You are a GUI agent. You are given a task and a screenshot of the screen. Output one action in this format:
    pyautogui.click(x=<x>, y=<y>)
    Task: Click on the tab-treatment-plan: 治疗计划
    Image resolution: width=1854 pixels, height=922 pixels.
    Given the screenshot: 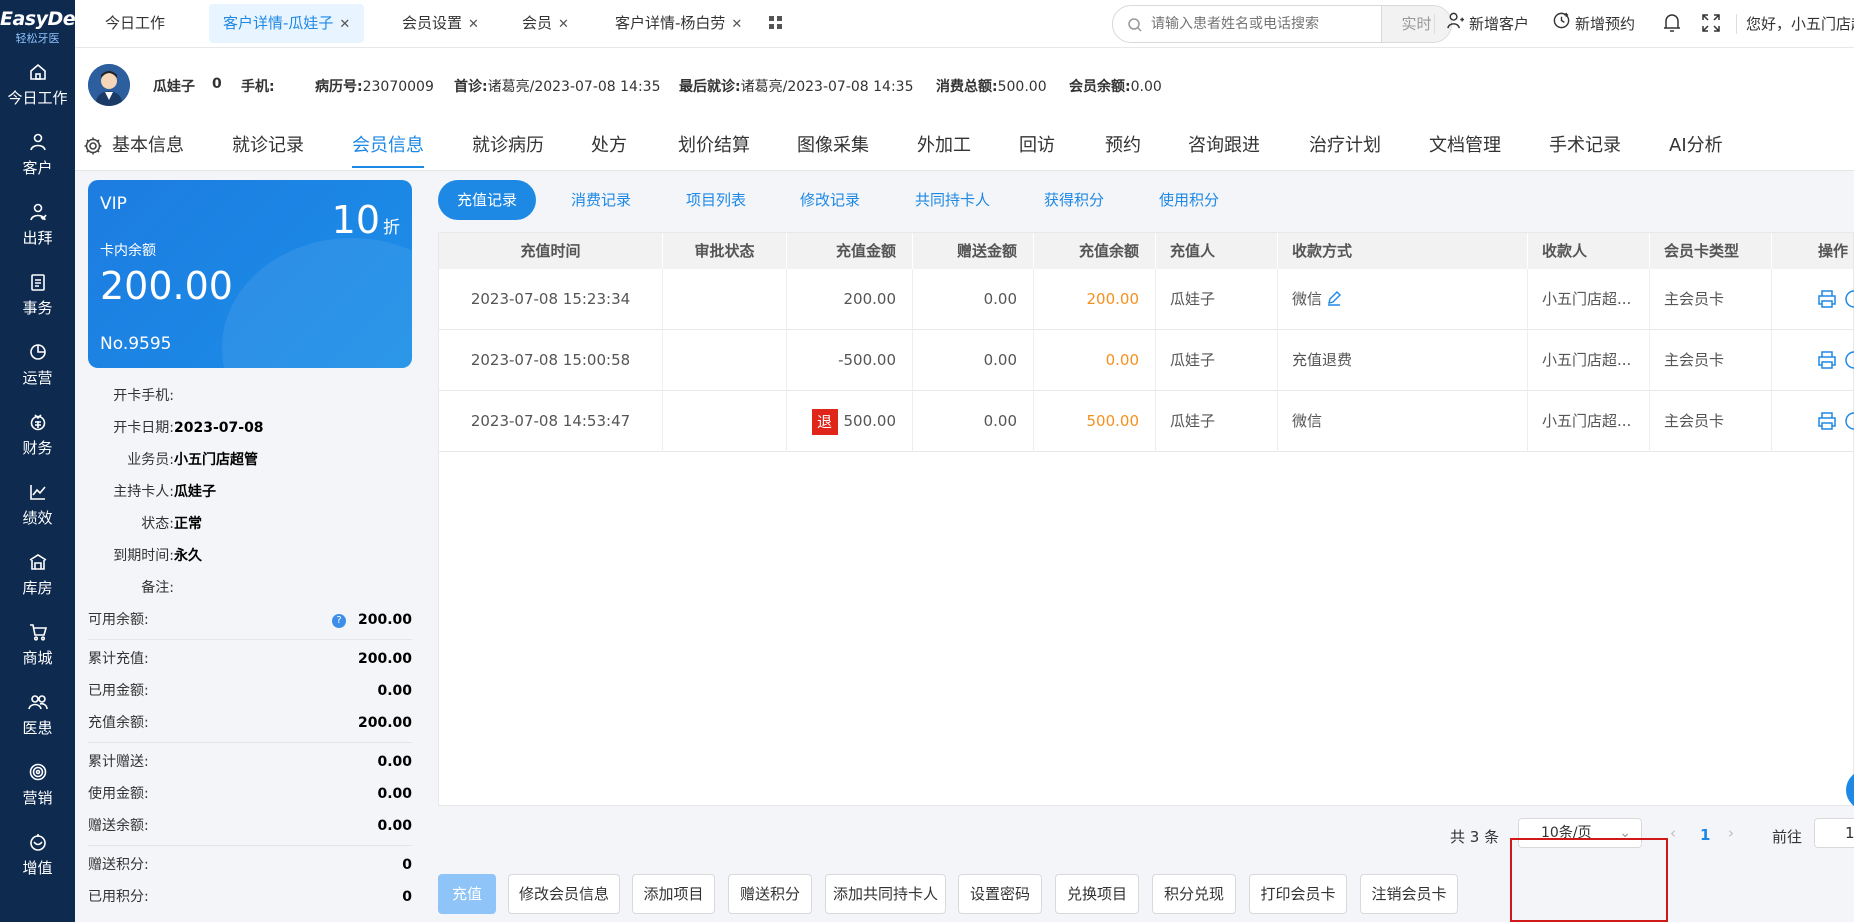 What is the action you would take?
    pyautogui.click(x=1345, y=150)
    